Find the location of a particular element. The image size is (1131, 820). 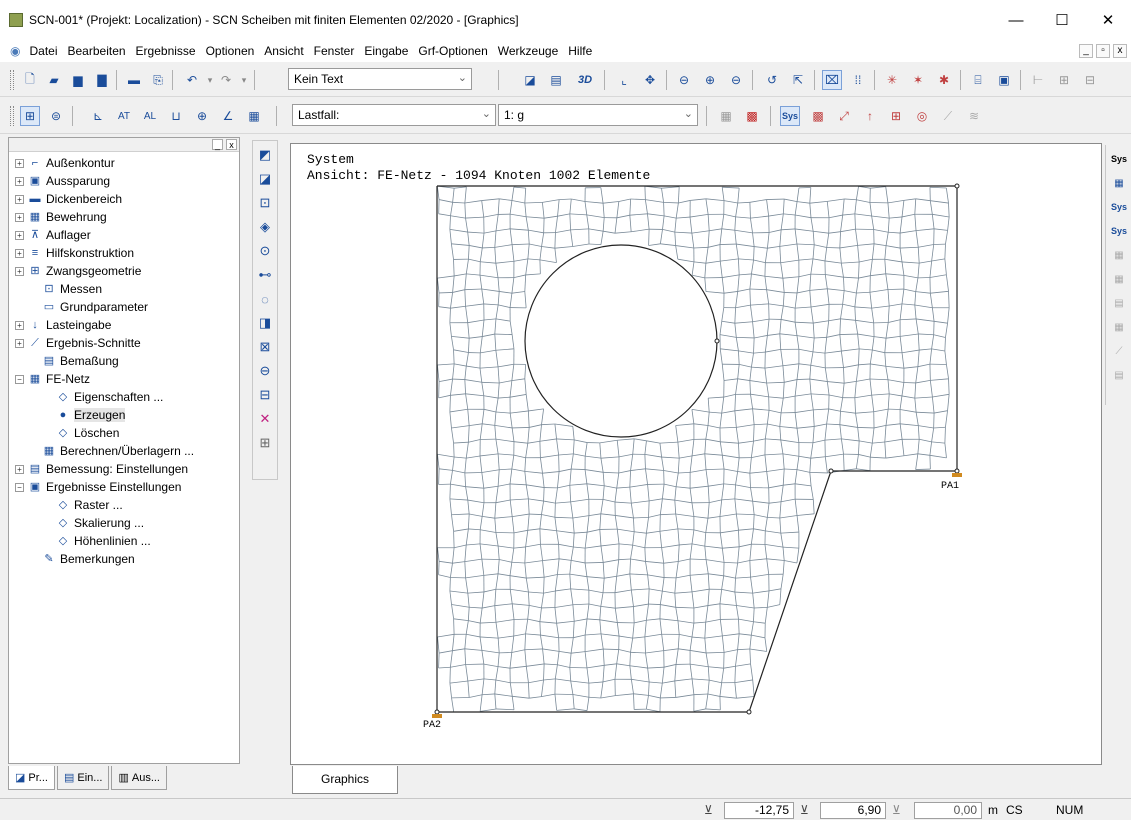

deform-icon: ⤢ is located at coordinates (844, 116).